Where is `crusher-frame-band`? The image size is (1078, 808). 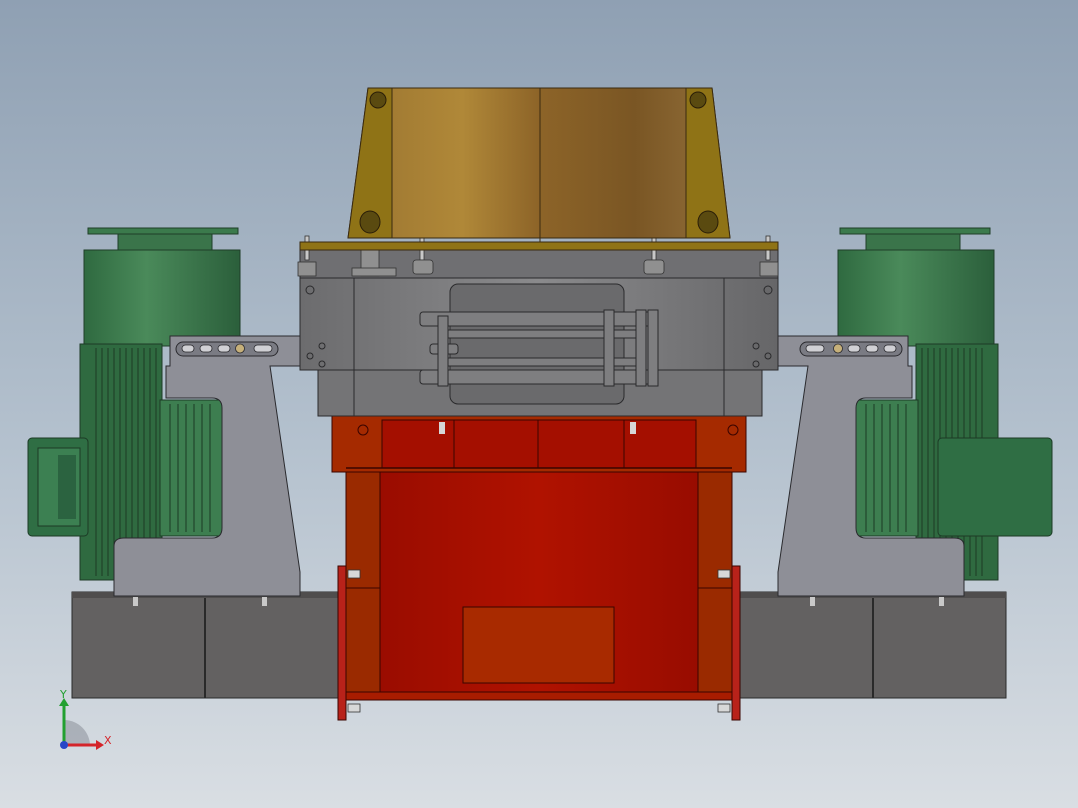
crusher-frame-band is located at coordinates (539, 444).